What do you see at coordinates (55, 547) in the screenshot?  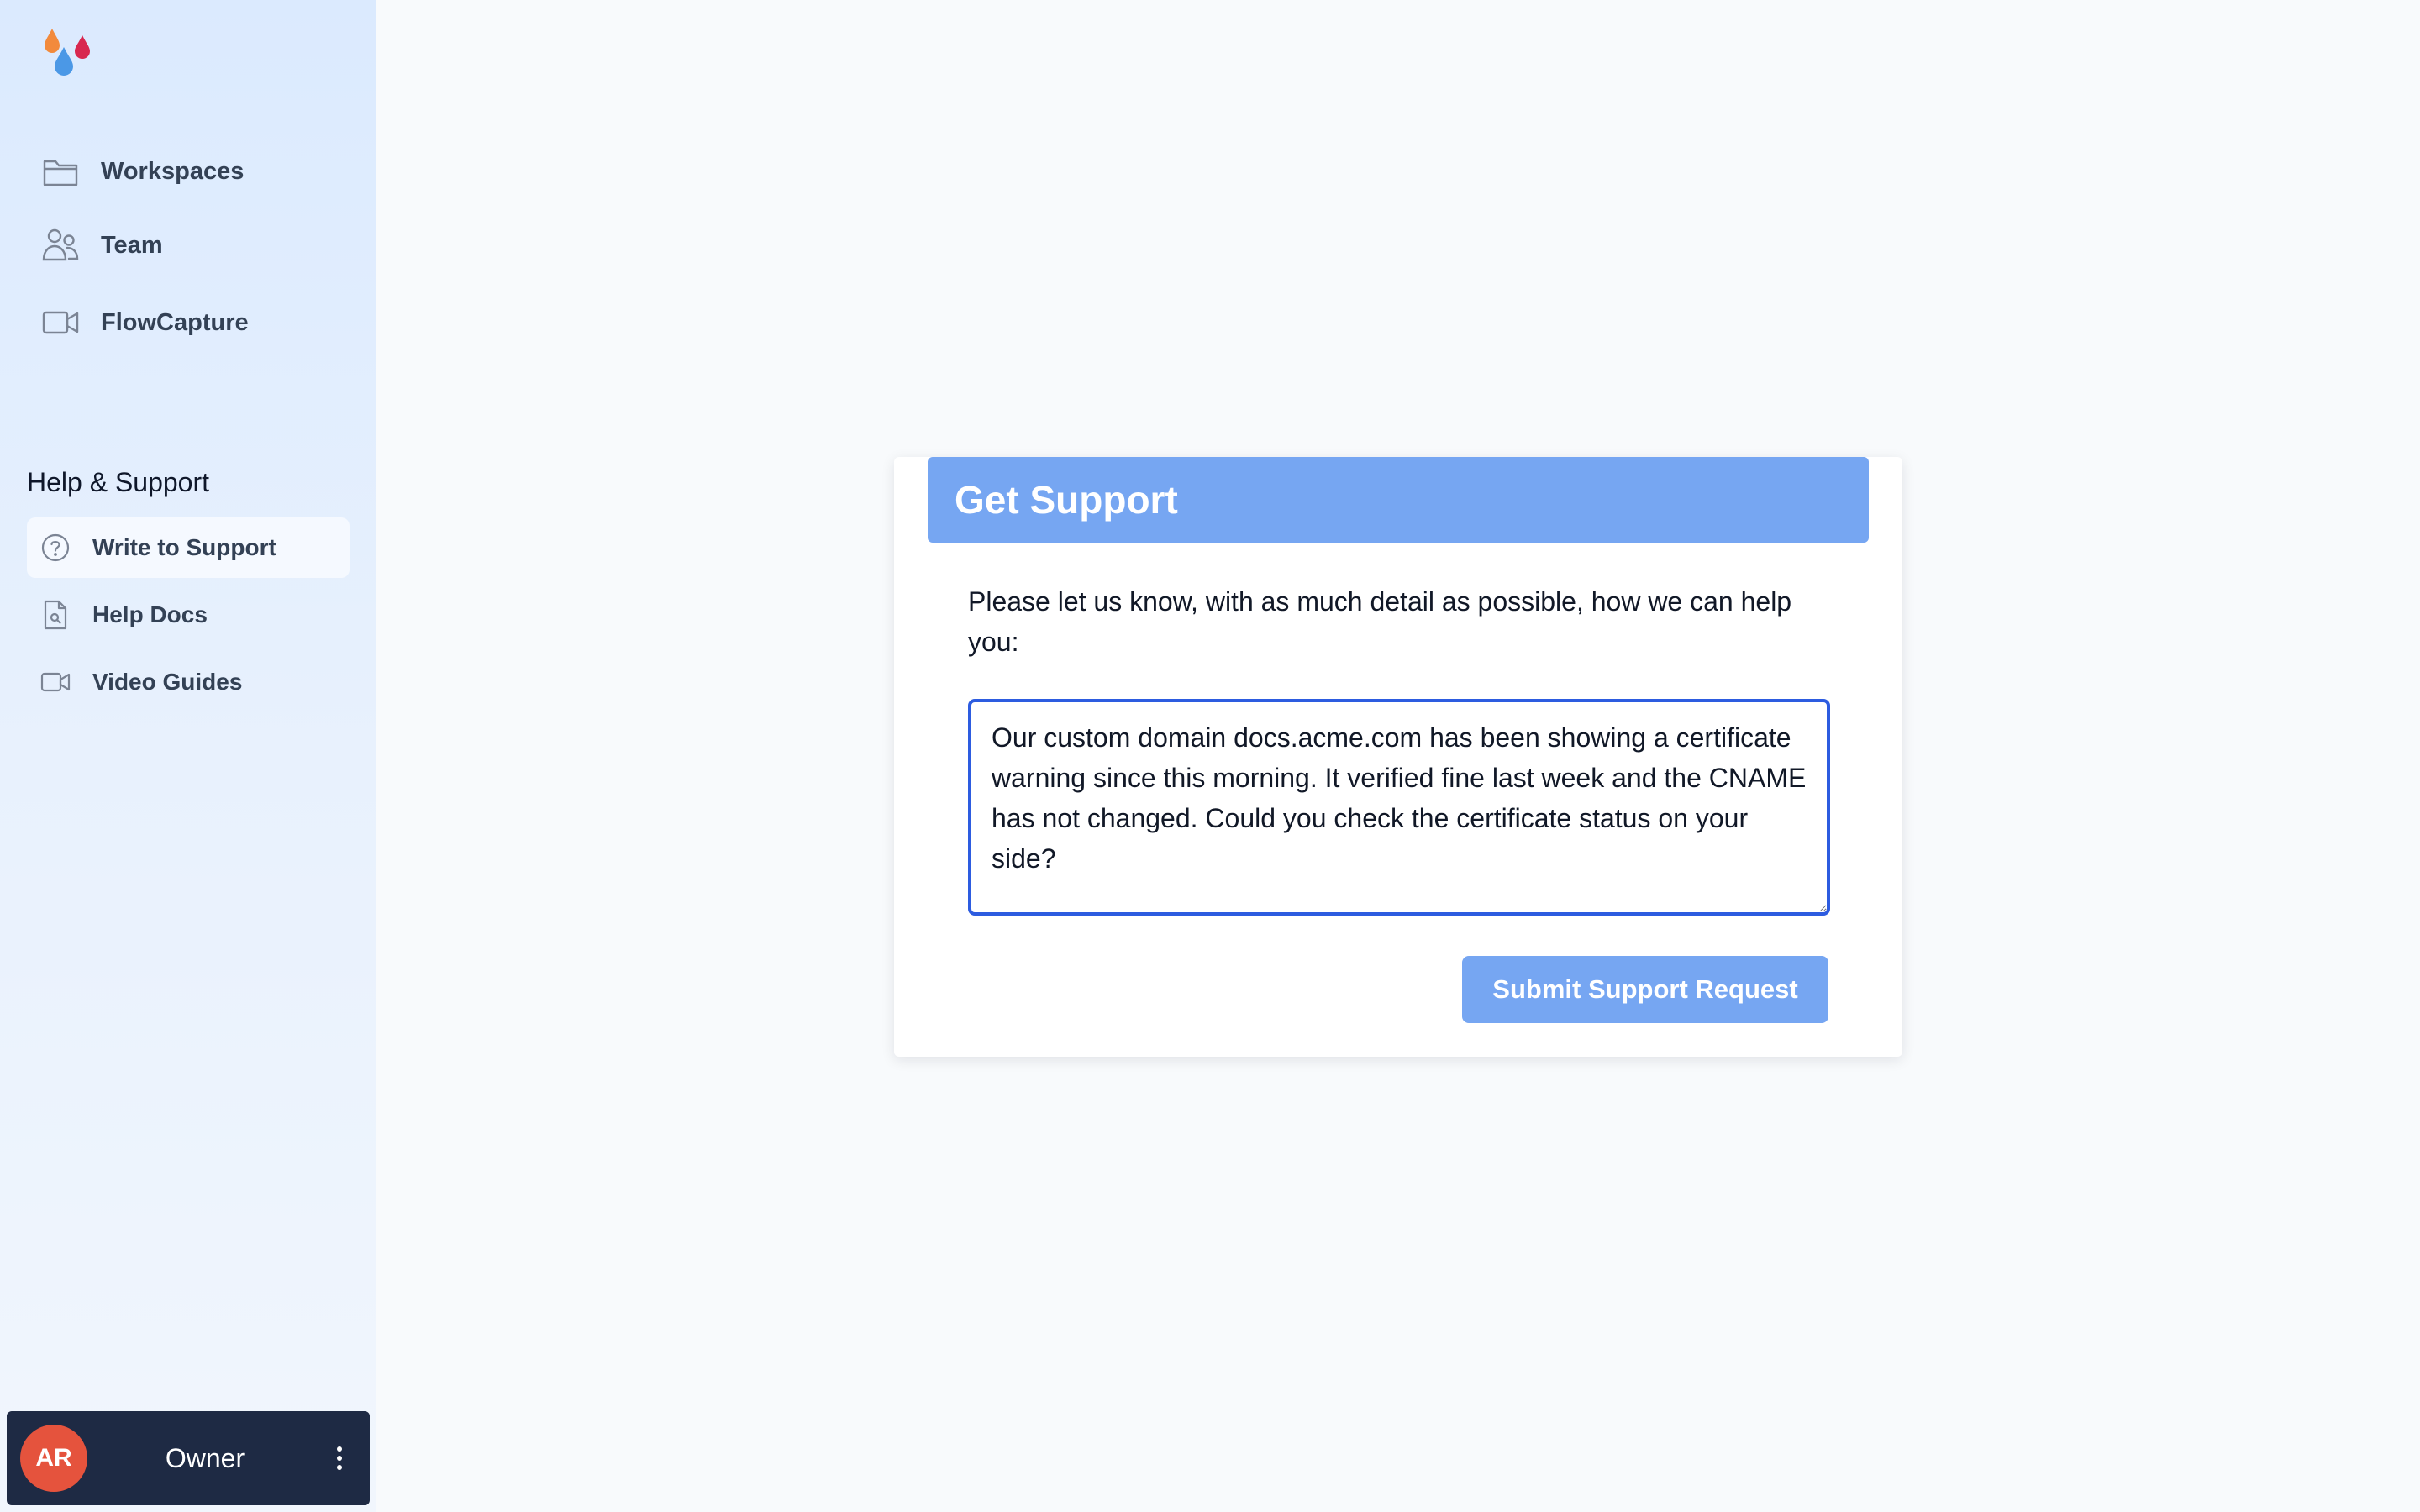 I see `question-circle-icon` at bounding box center [55, 547].